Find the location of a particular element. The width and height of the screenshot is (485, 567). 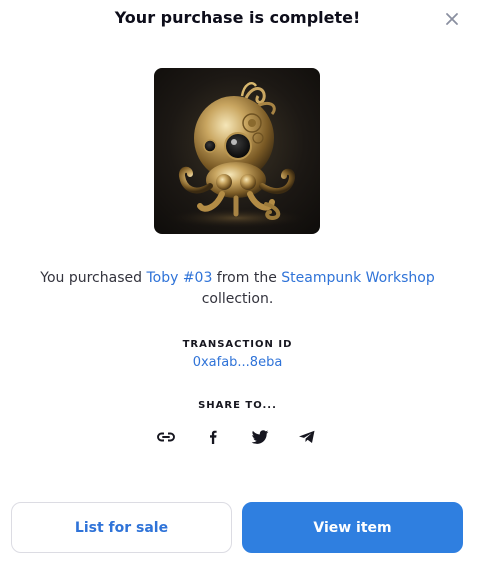

telegram-icon is located at coordinates (307, 436).